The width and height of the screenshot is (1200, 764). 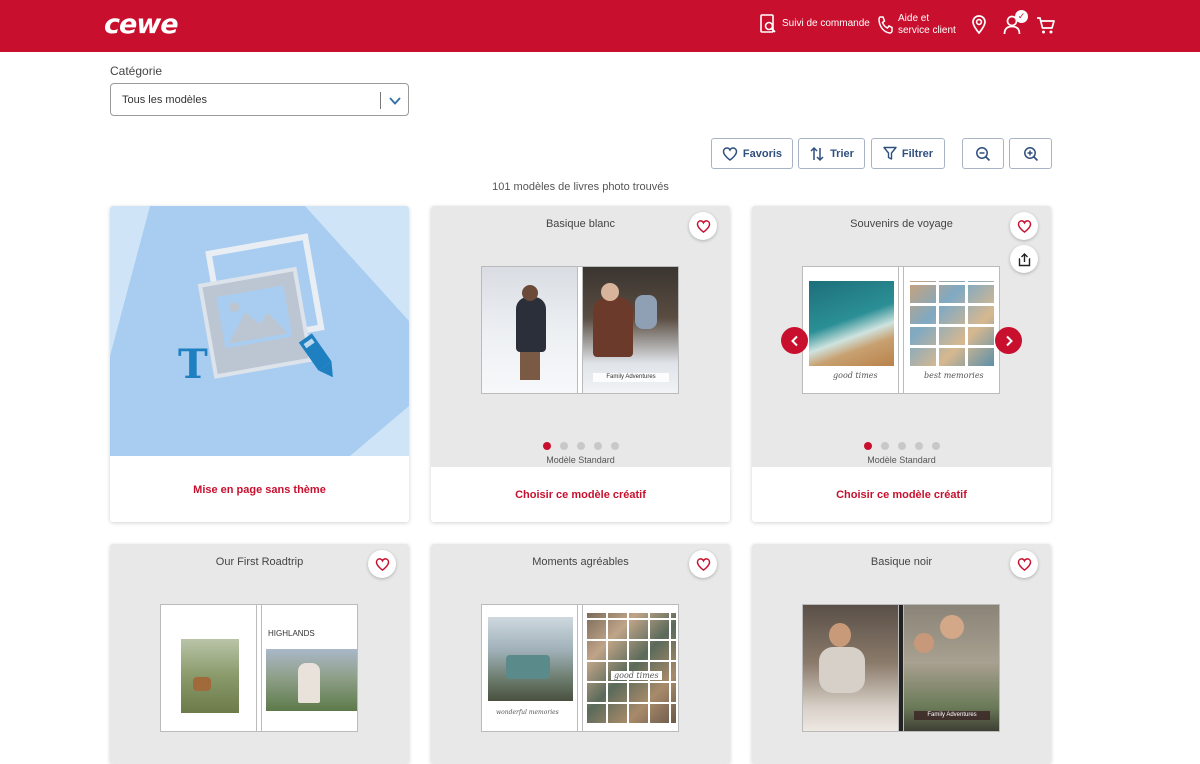 What do you see at coordinates (914, 18) in the screenshot?
I see `help-label-line1: Aide et` at bounding box center [914, 18].